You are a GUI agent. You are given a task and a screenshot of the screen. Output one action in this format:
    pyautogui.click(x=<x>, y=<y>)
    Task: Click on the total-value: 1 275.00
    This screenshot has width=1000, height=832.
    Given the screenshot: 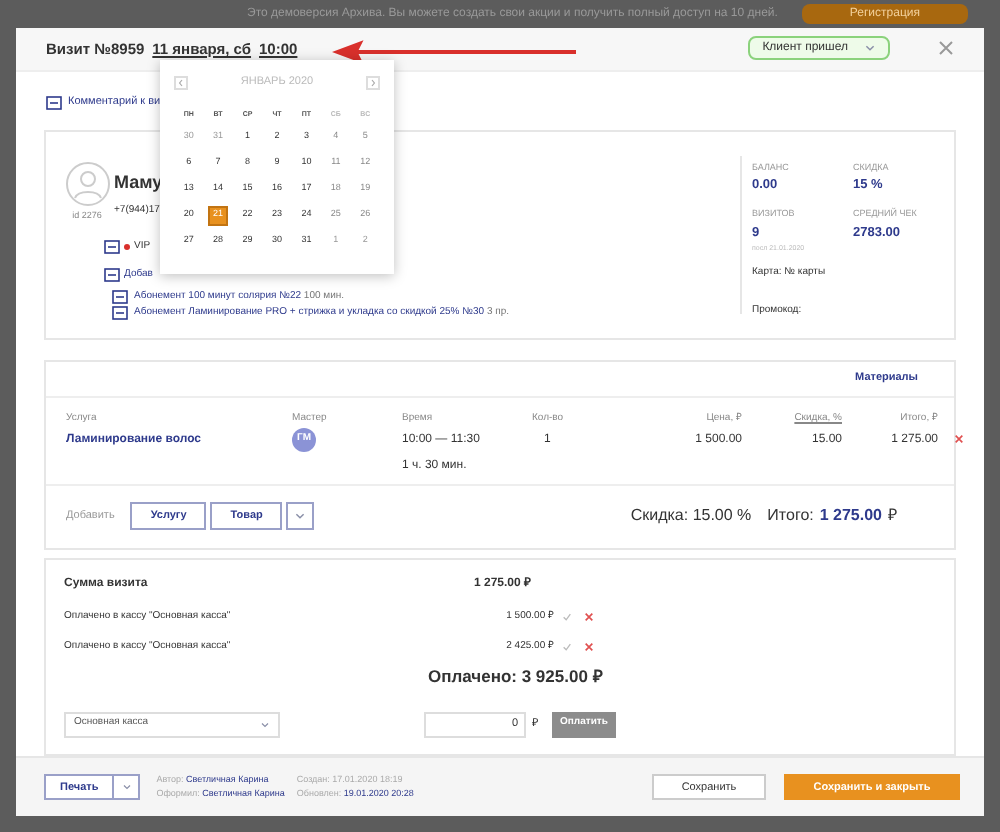 What is the action you would take?
    pyautogui.click(x=850, y=516)
    